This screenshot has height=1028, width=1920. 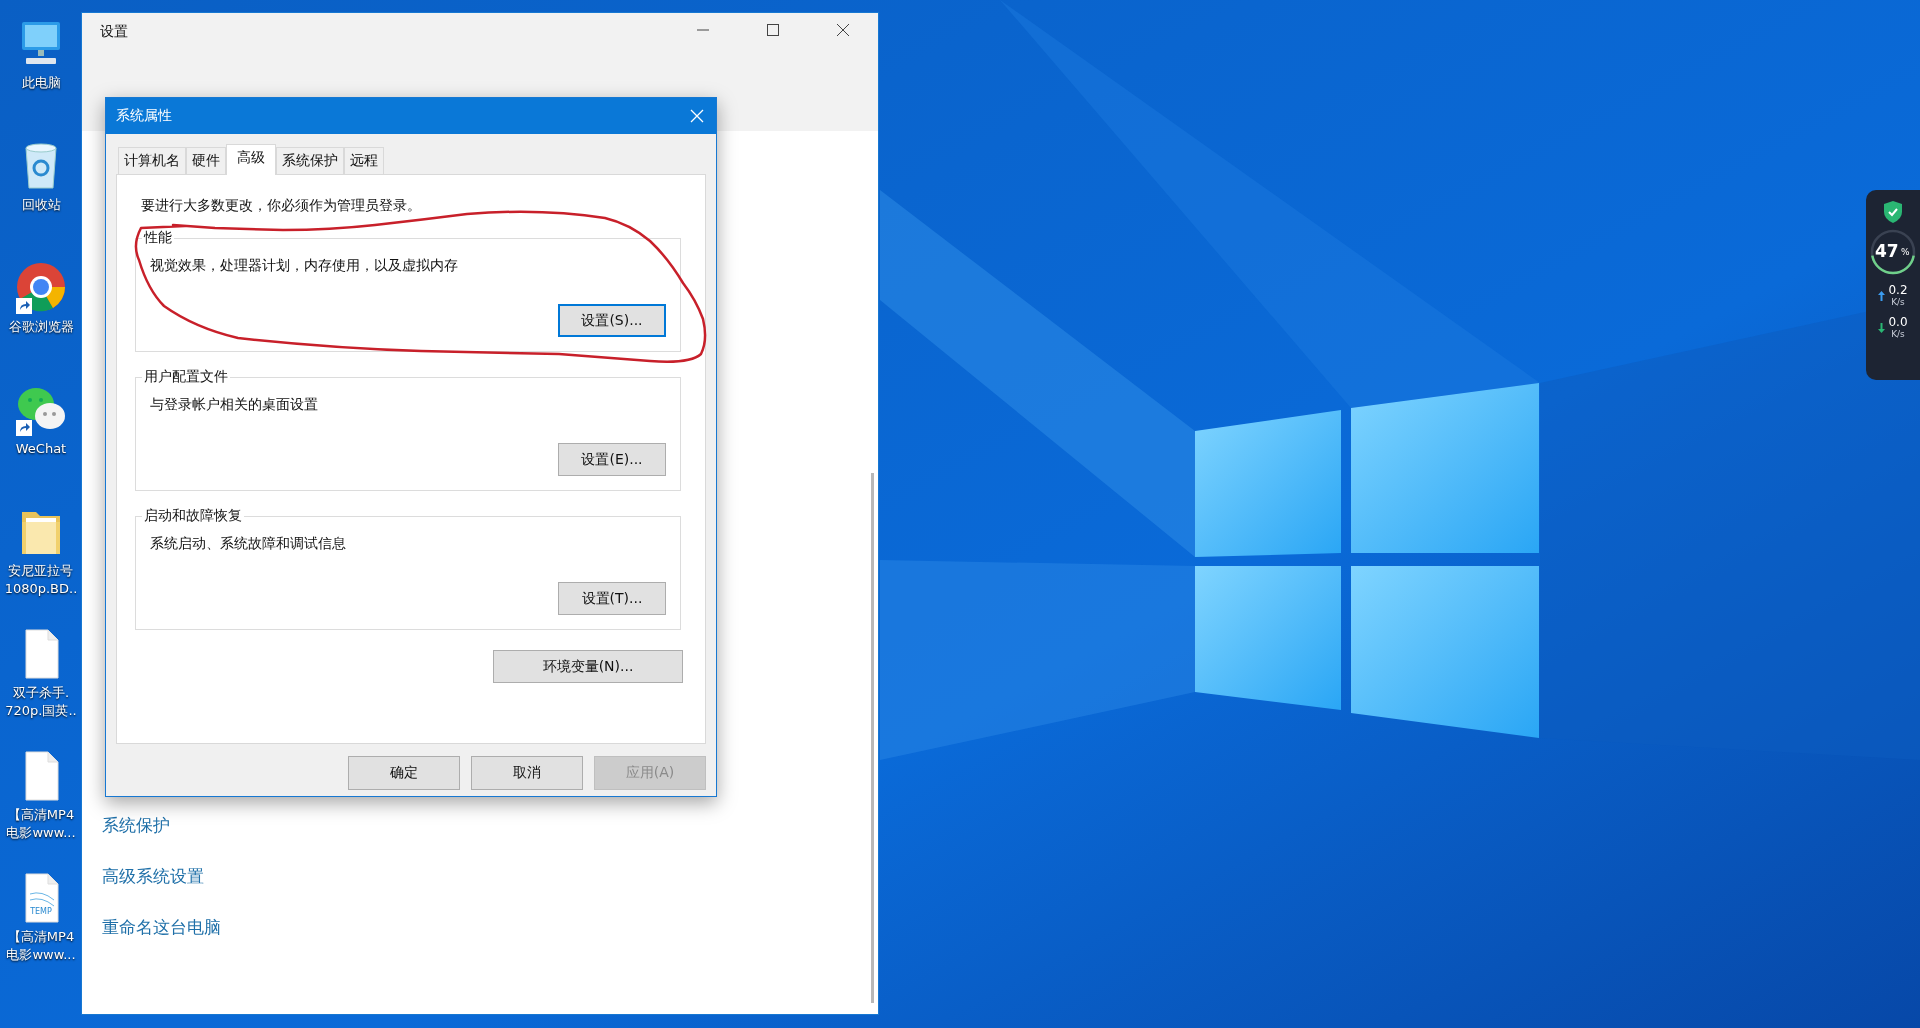 I want to click on down-arrow-icon, so click(x=1882, y=328).